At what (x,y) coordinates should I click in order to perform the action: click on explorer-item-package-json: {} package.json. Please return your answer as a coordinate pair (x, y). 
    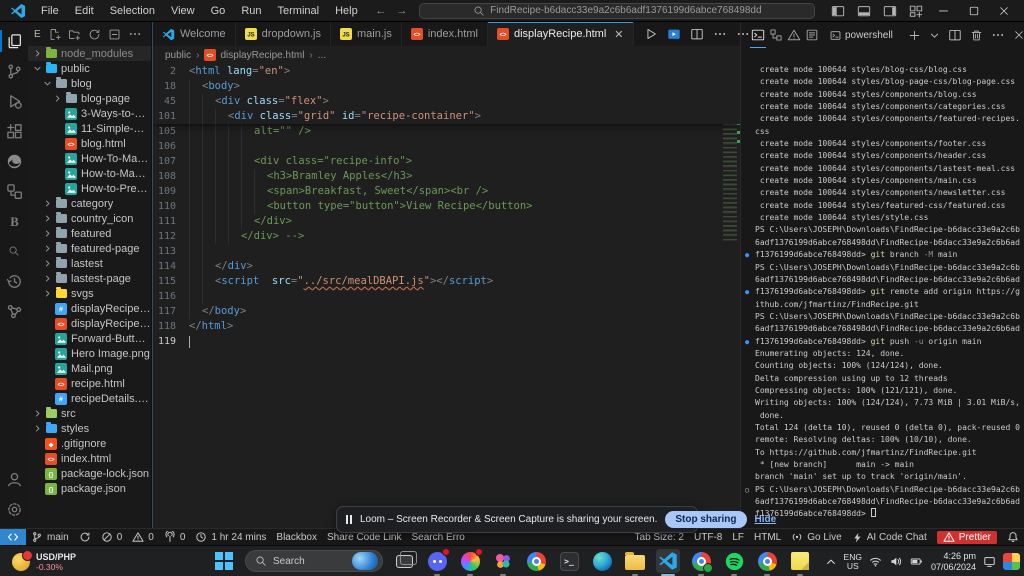
    Looking at the image, I should click on (89, 488).